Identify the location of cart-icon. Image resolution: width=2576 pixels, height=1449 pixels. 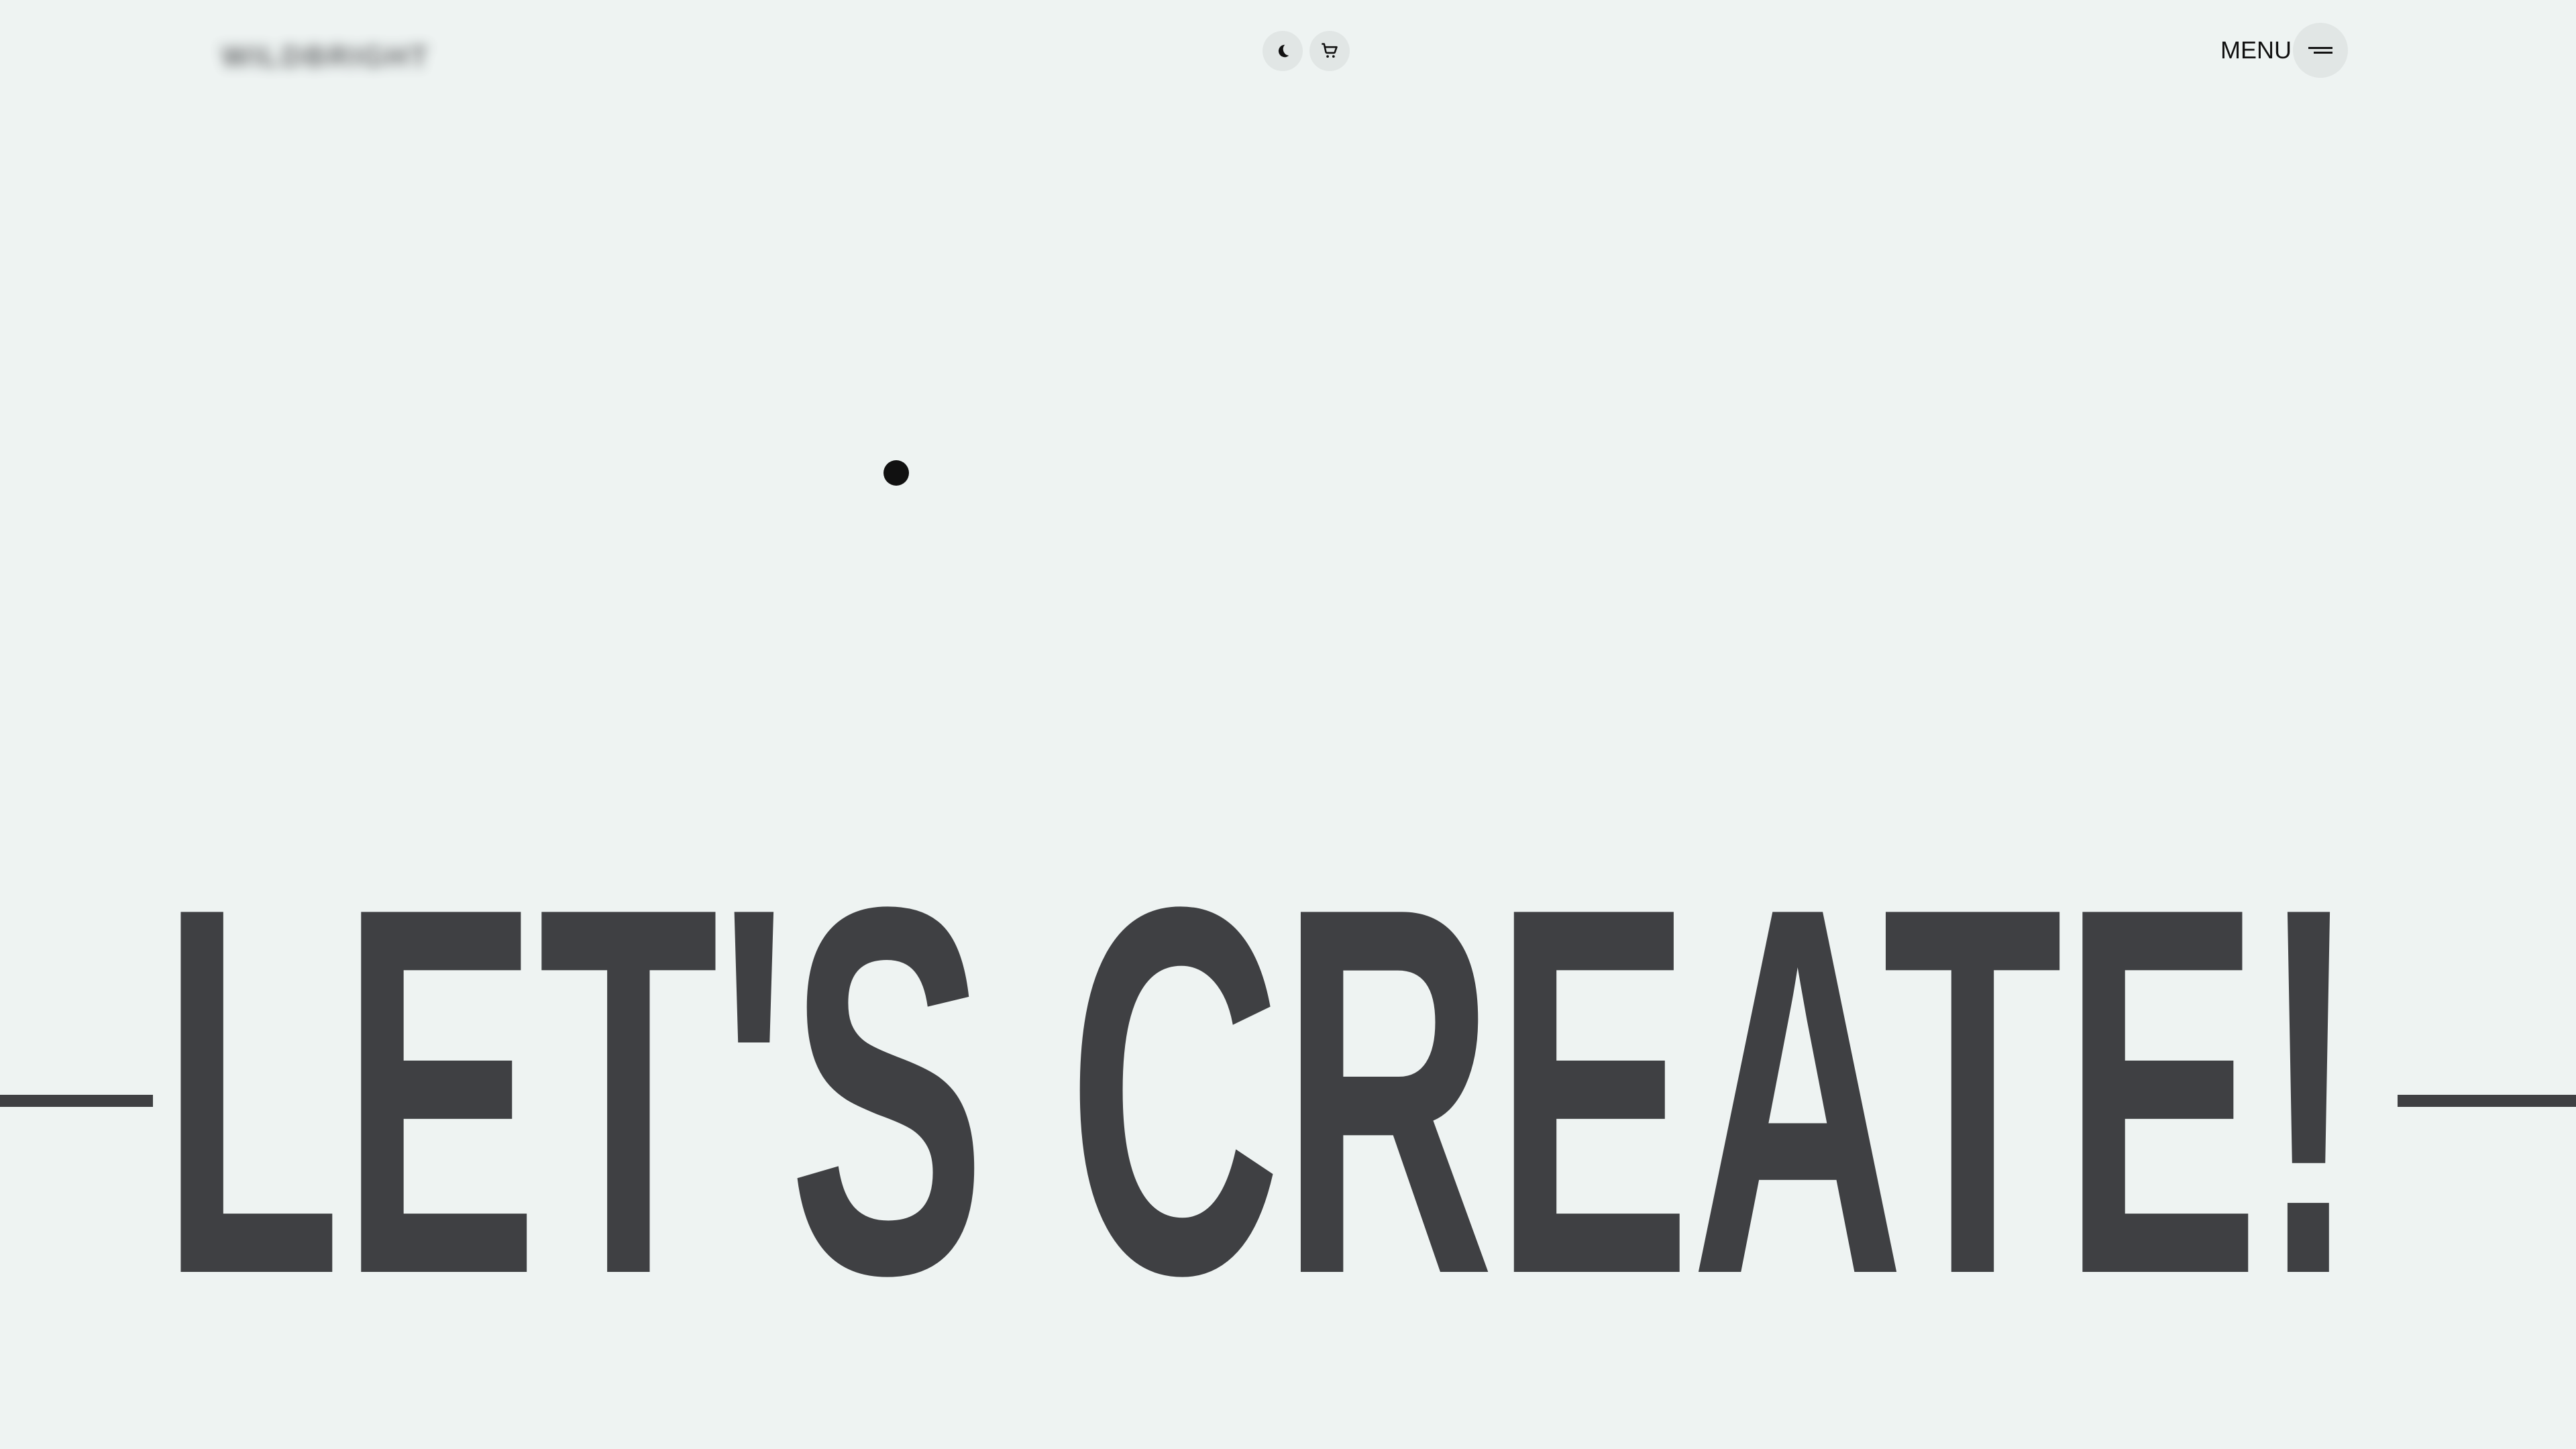
(1330, 50).